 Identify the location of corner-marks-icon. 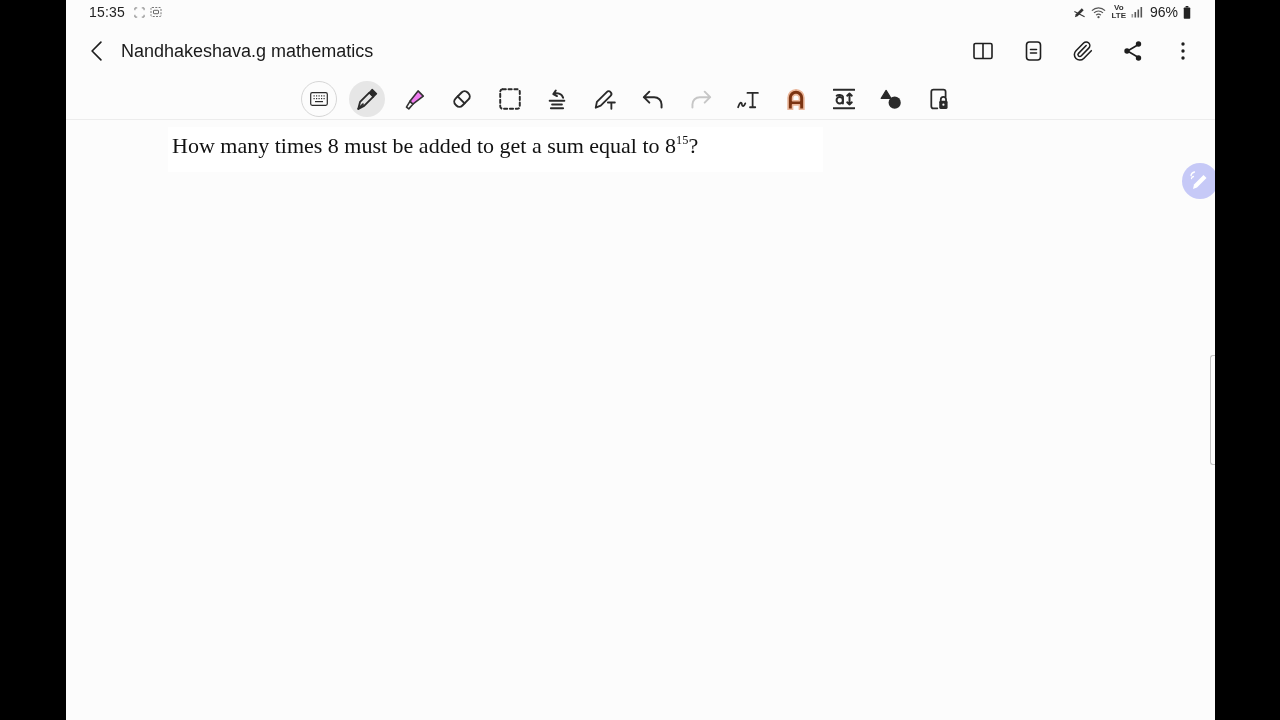
(140, 12).